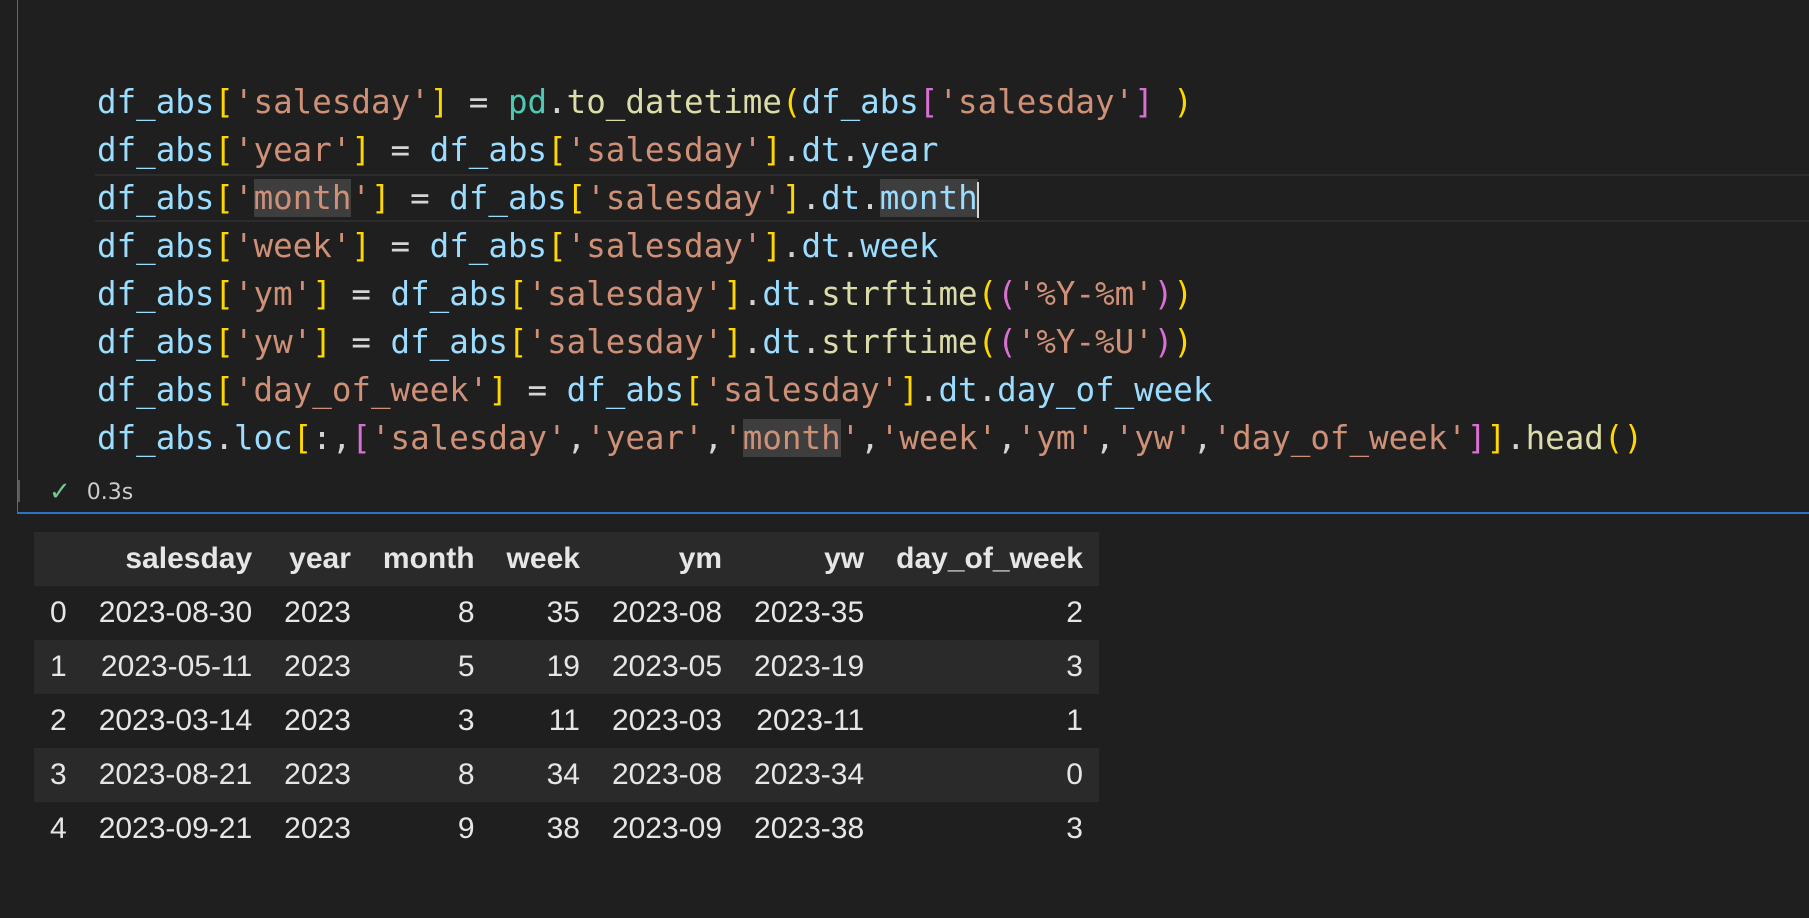 This screenshot has width=1809, height=918. What do you see at coordinates (977, 200) in the screenshot?
I see `text-cursor` at bounding box center [977, 200].